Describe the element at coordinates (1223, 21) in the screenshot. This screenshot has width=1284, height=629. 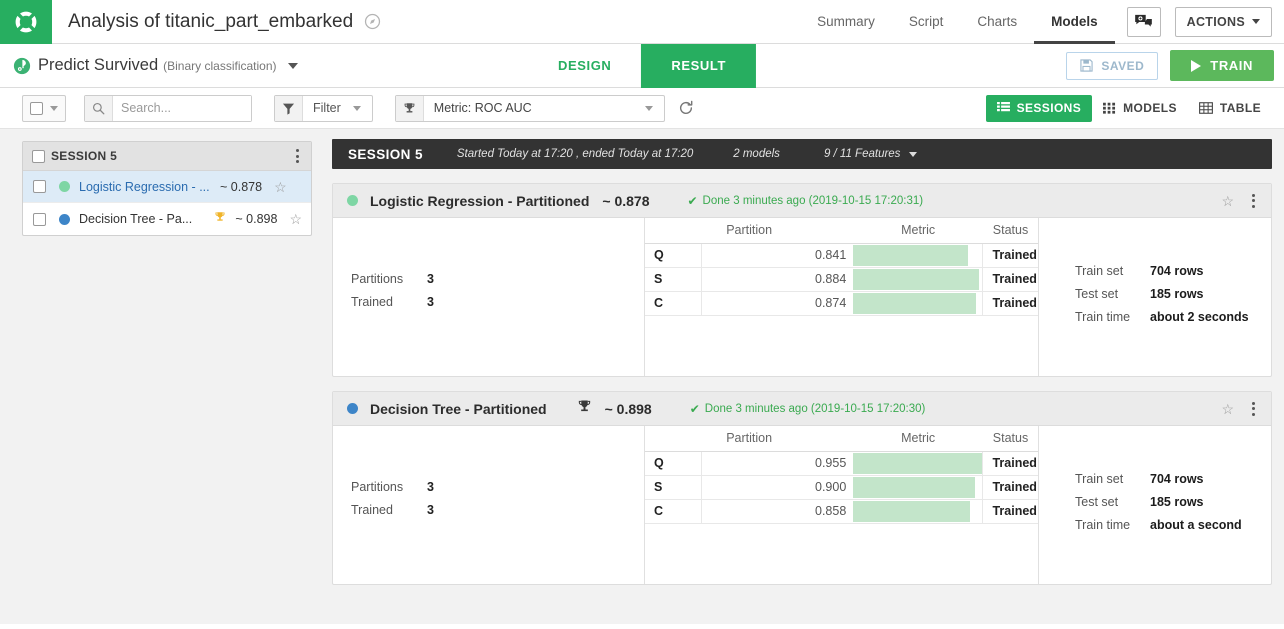
I see `actions-button: ACTIONS` at that location.